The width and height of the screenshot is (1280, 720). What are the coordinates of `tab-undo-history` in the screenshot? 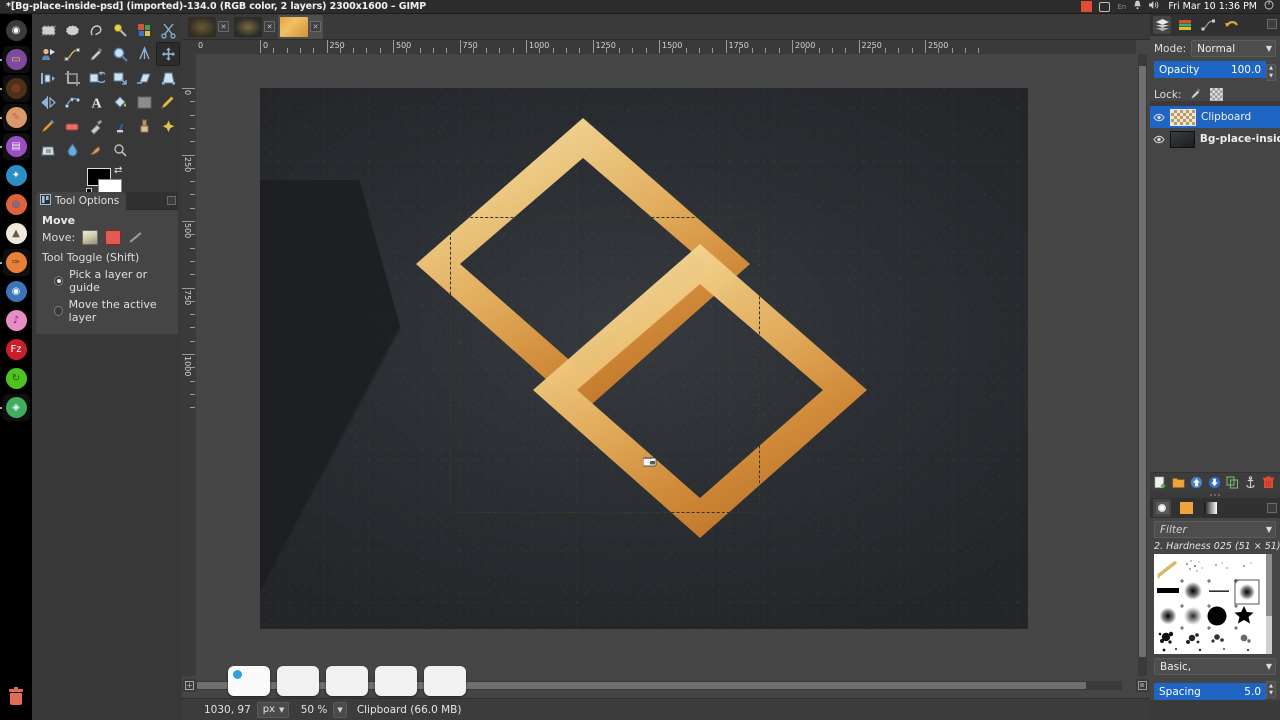 It's located at (1231, 25).